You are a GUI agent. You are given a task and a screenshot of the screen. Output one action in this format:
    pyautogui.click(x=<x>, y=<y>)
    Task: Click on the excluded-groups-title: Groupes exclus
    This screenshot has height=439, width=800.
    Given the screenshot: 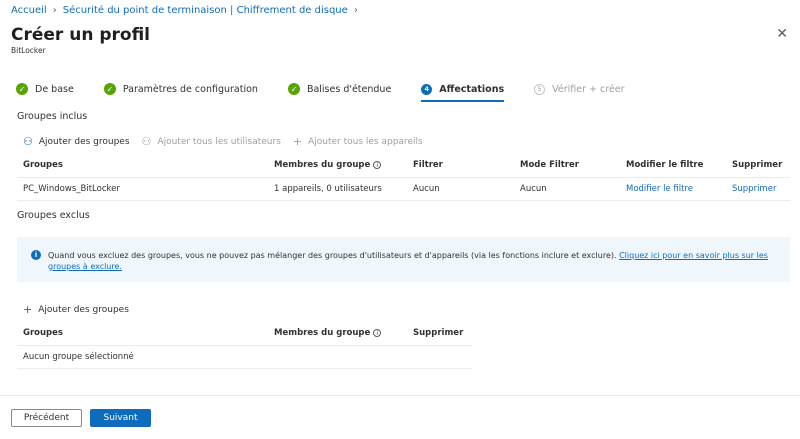 What is the action you would take?
    pyautogui.click(x=53, y=215)
    